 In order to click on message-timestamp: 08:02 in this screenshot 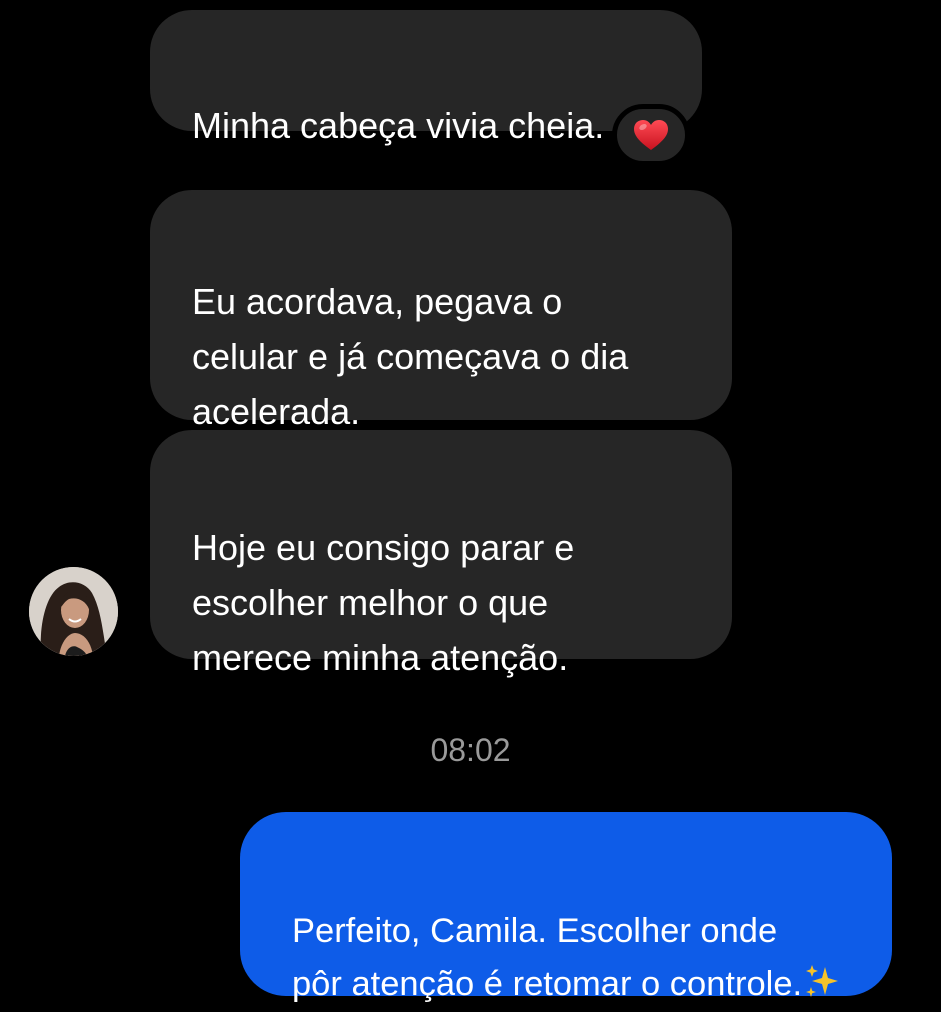, I will do `click(470, 750)`.